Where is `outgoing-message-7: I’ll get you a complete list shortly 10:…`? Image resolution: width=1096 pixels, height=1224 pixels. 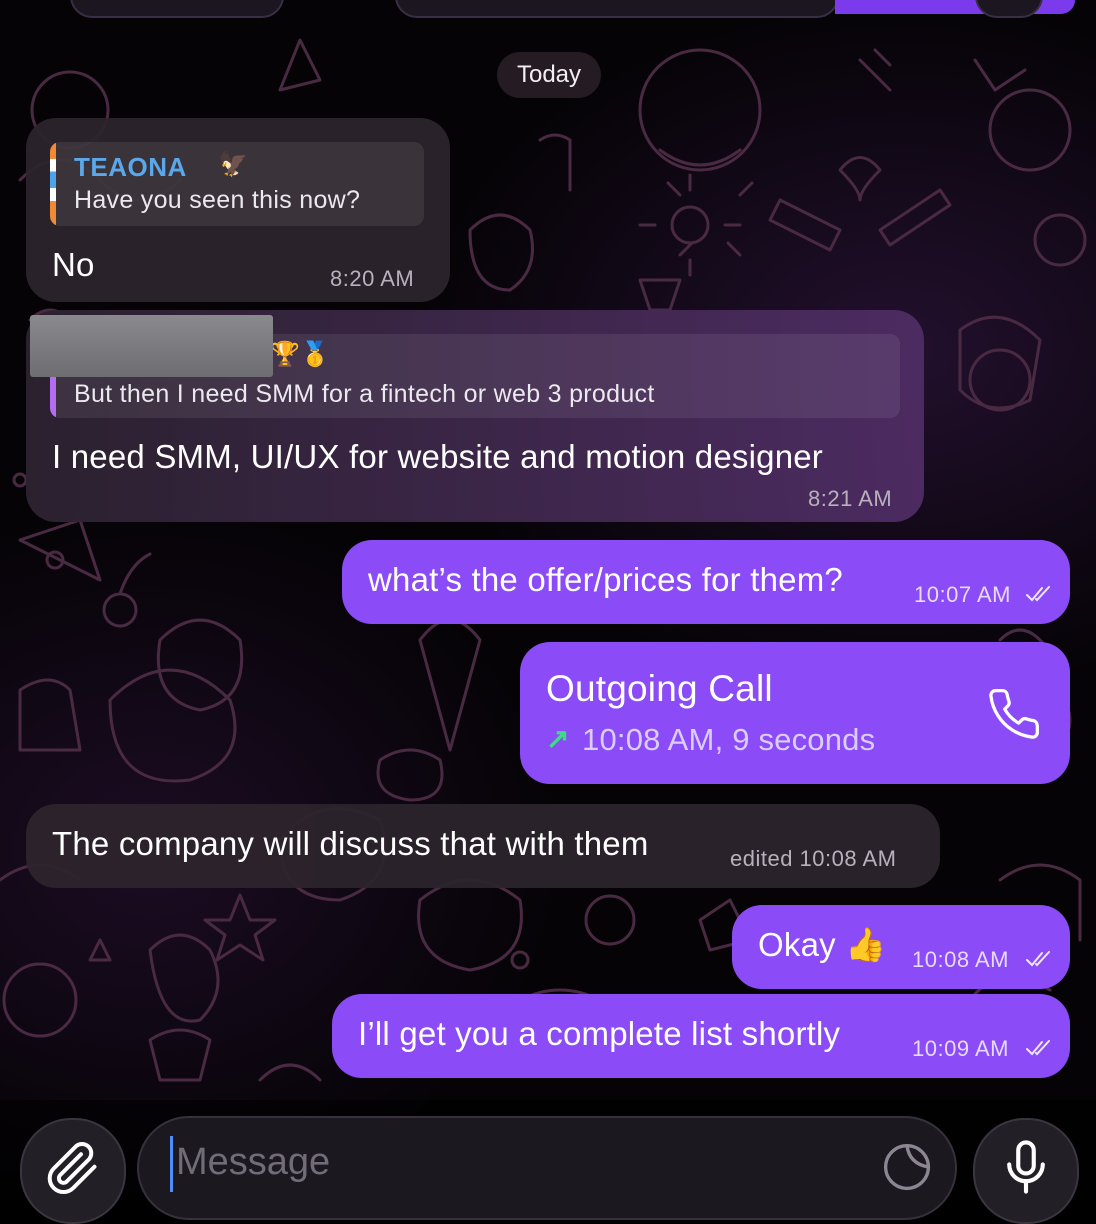
outgoing-message-7: I’ll get you a complete list shortly 10:… is located at coordinates (701, 1036).